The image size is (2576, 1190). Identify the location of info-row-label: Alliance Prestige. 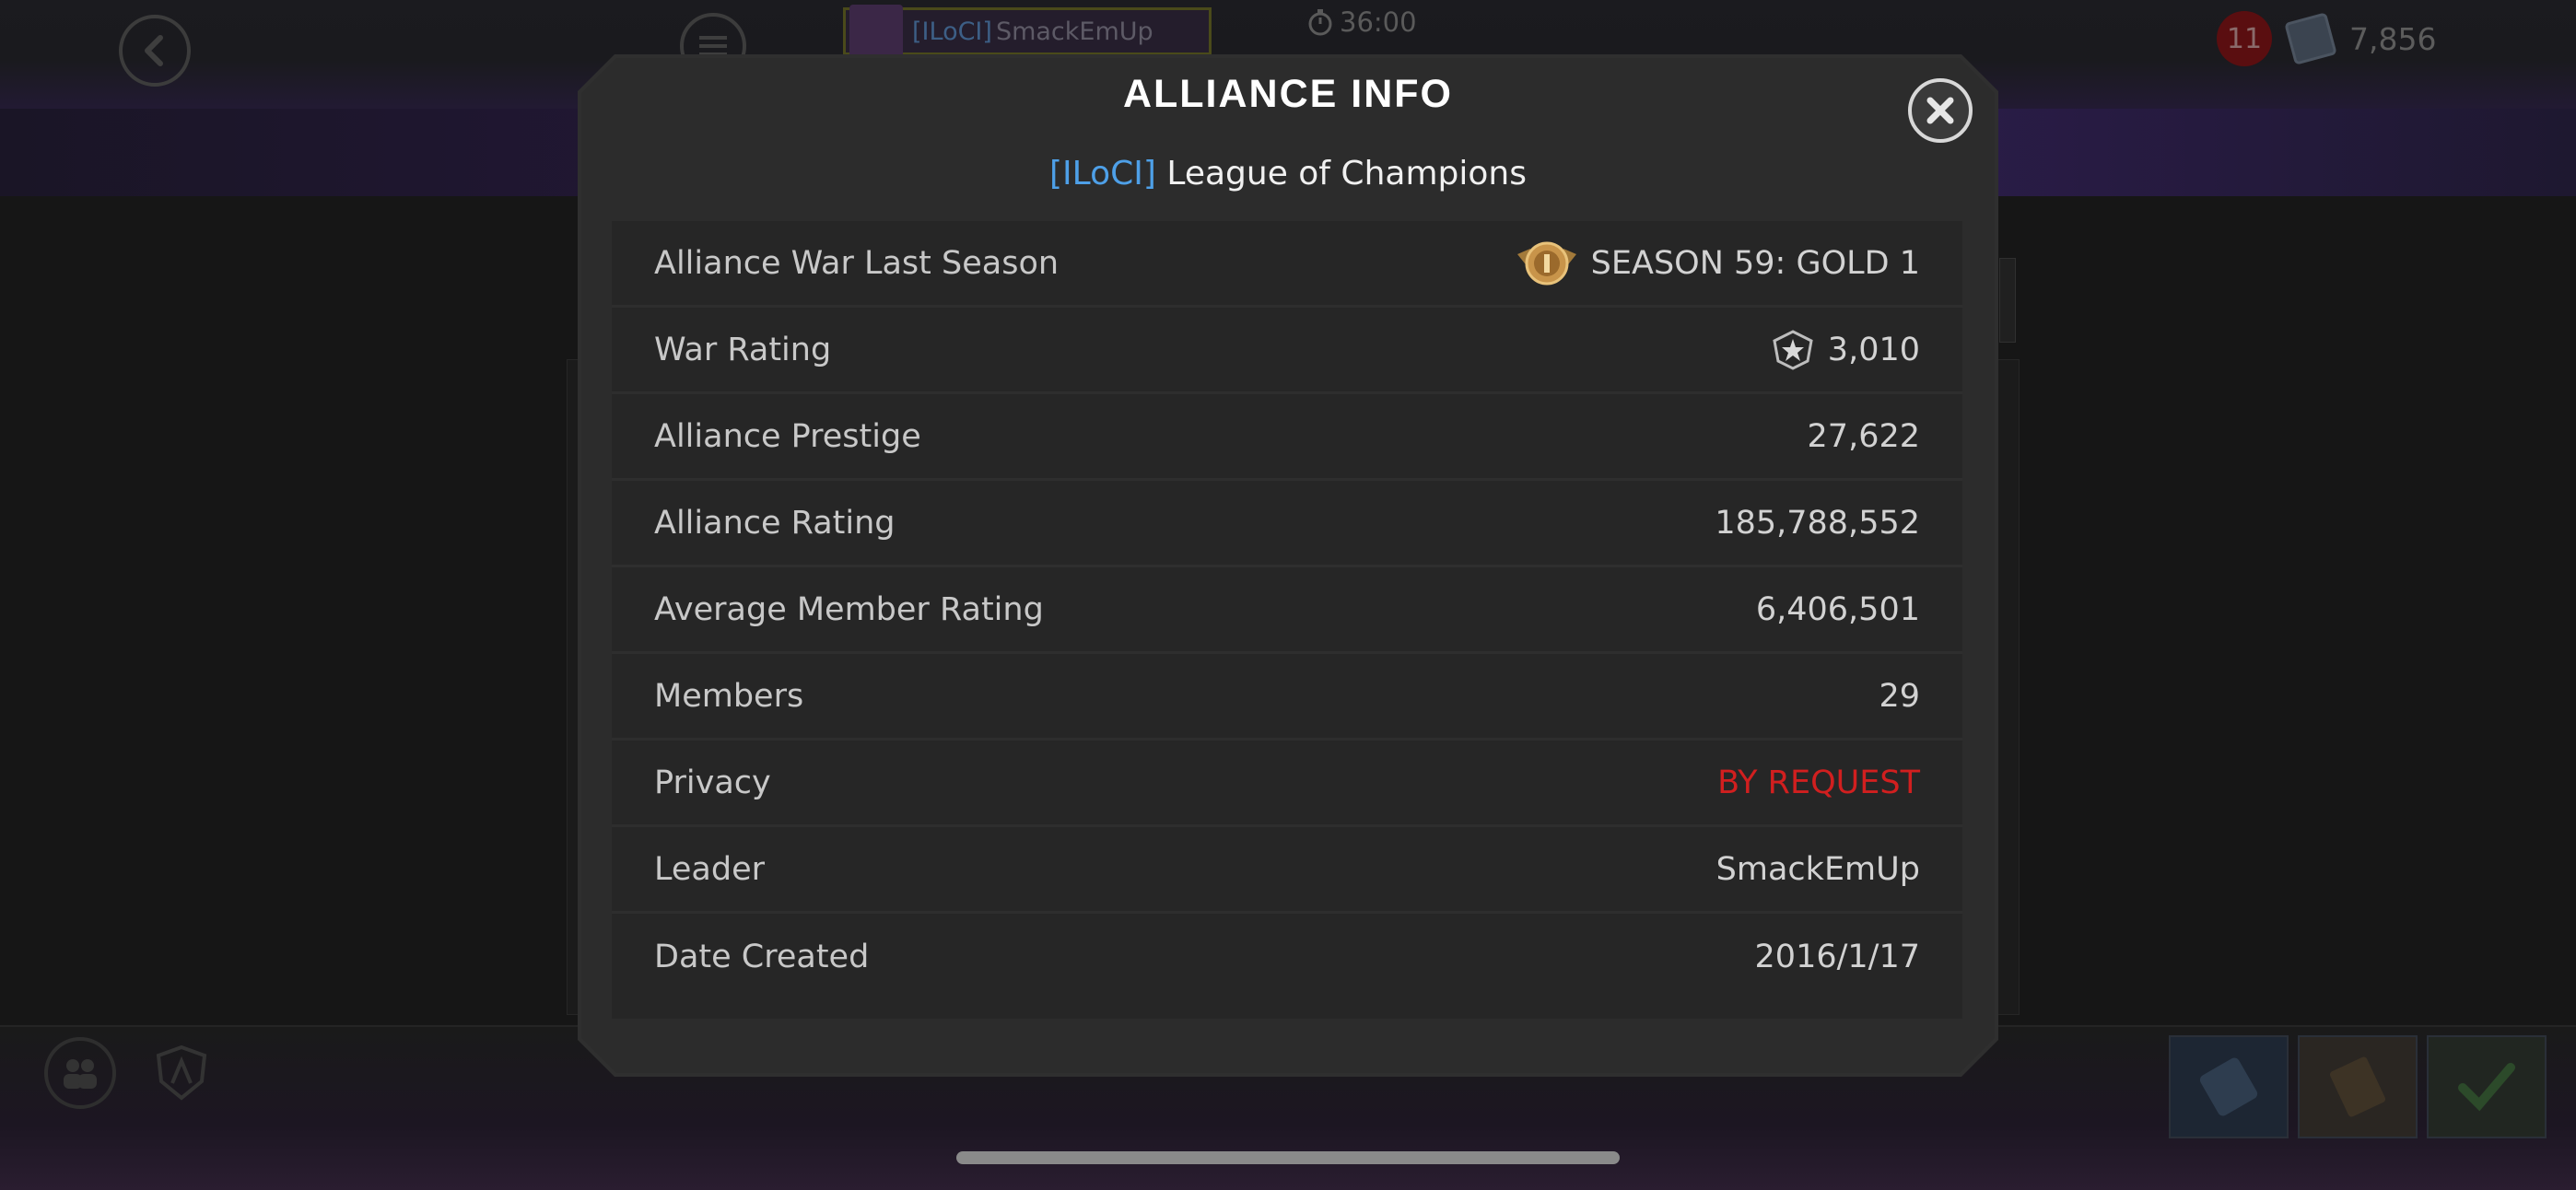
(787, 436).